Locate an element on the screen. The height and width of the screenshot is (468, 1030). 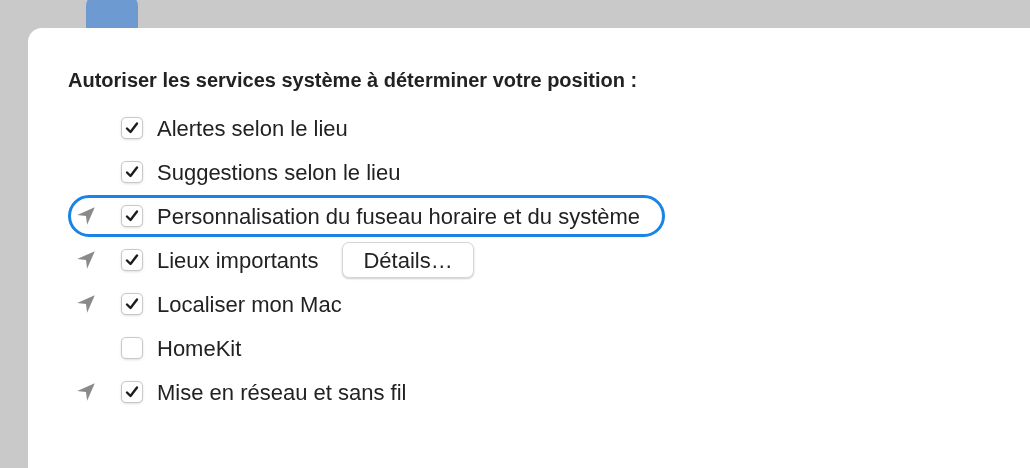
service-label: Personnalisation du fuseau horaire et du système is located at coordinates (399, 216).